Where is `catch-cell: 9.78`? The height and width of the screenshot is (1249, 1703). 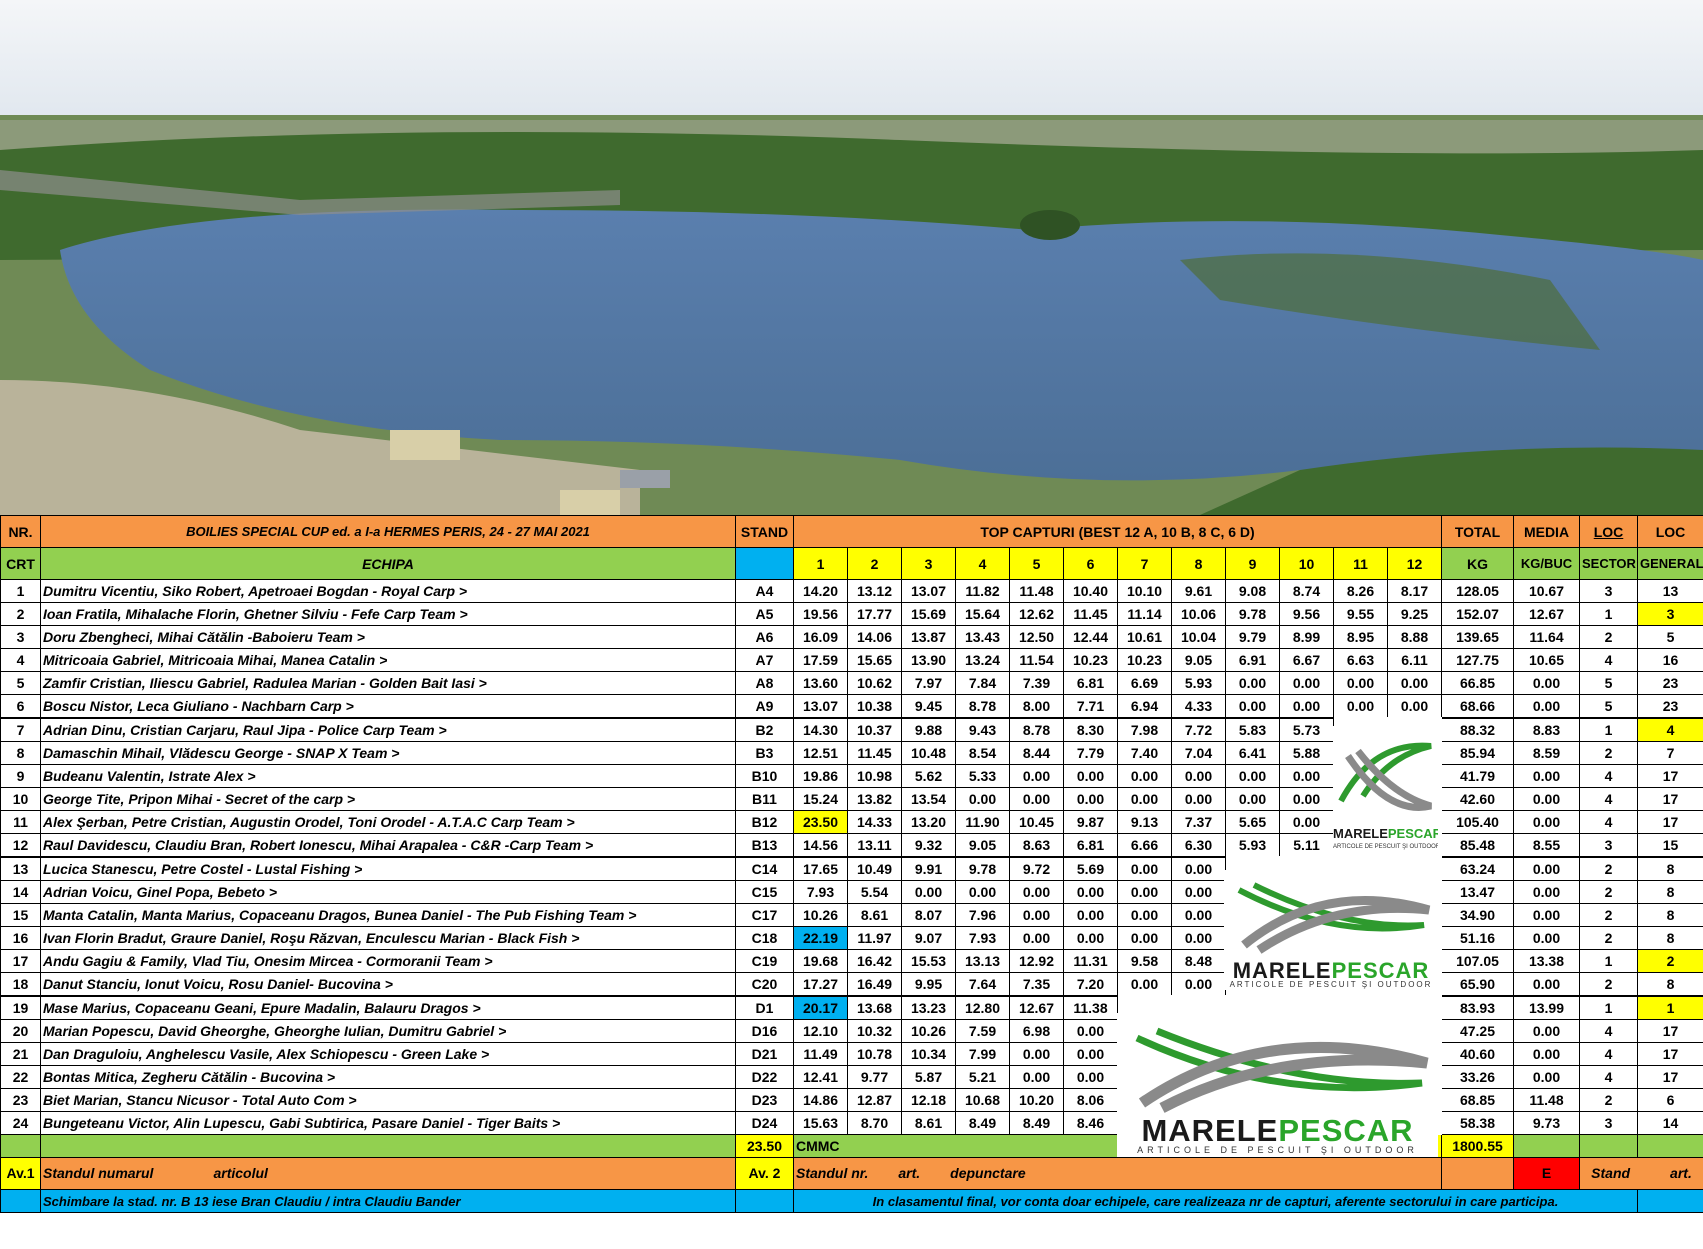 catch-cell: 9.78 is located at coordinates (982, 868).